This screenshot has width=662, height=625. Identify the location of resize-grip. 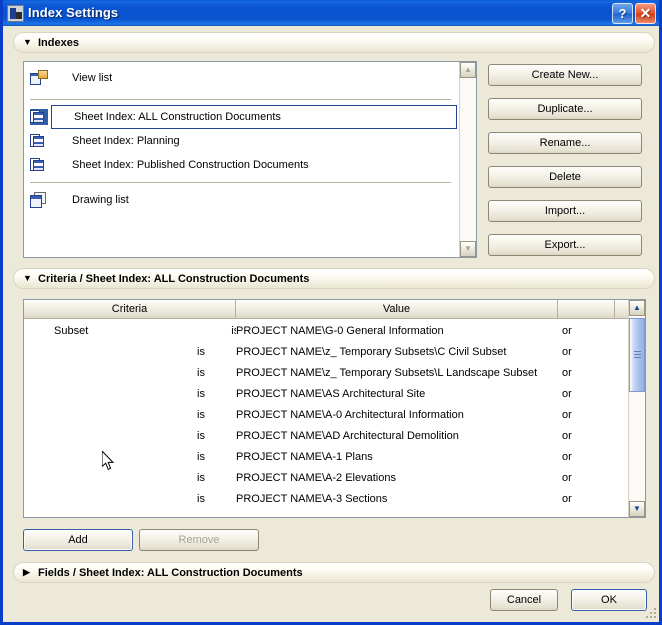
(651, 614).